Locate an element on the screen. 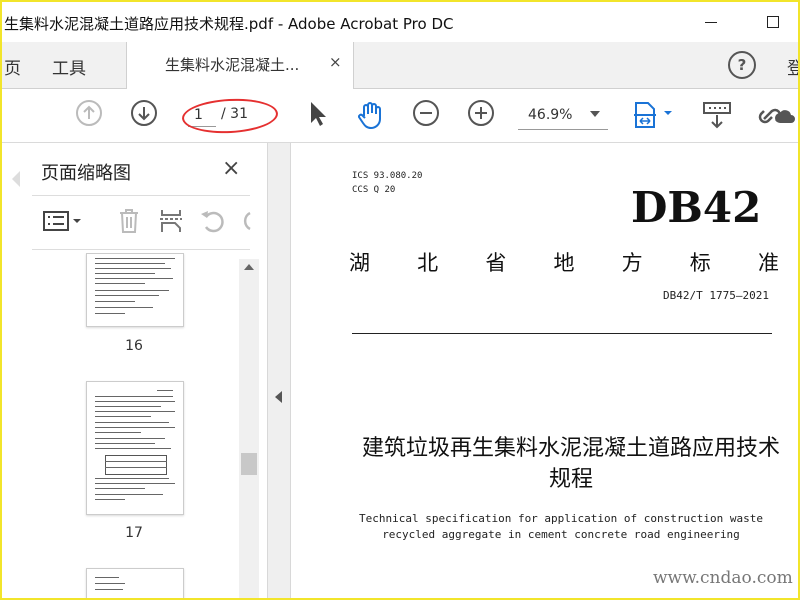 The width and height of the screenshot is (800, 600). sign-in-link: 登 is located at coordinates (792, 66).